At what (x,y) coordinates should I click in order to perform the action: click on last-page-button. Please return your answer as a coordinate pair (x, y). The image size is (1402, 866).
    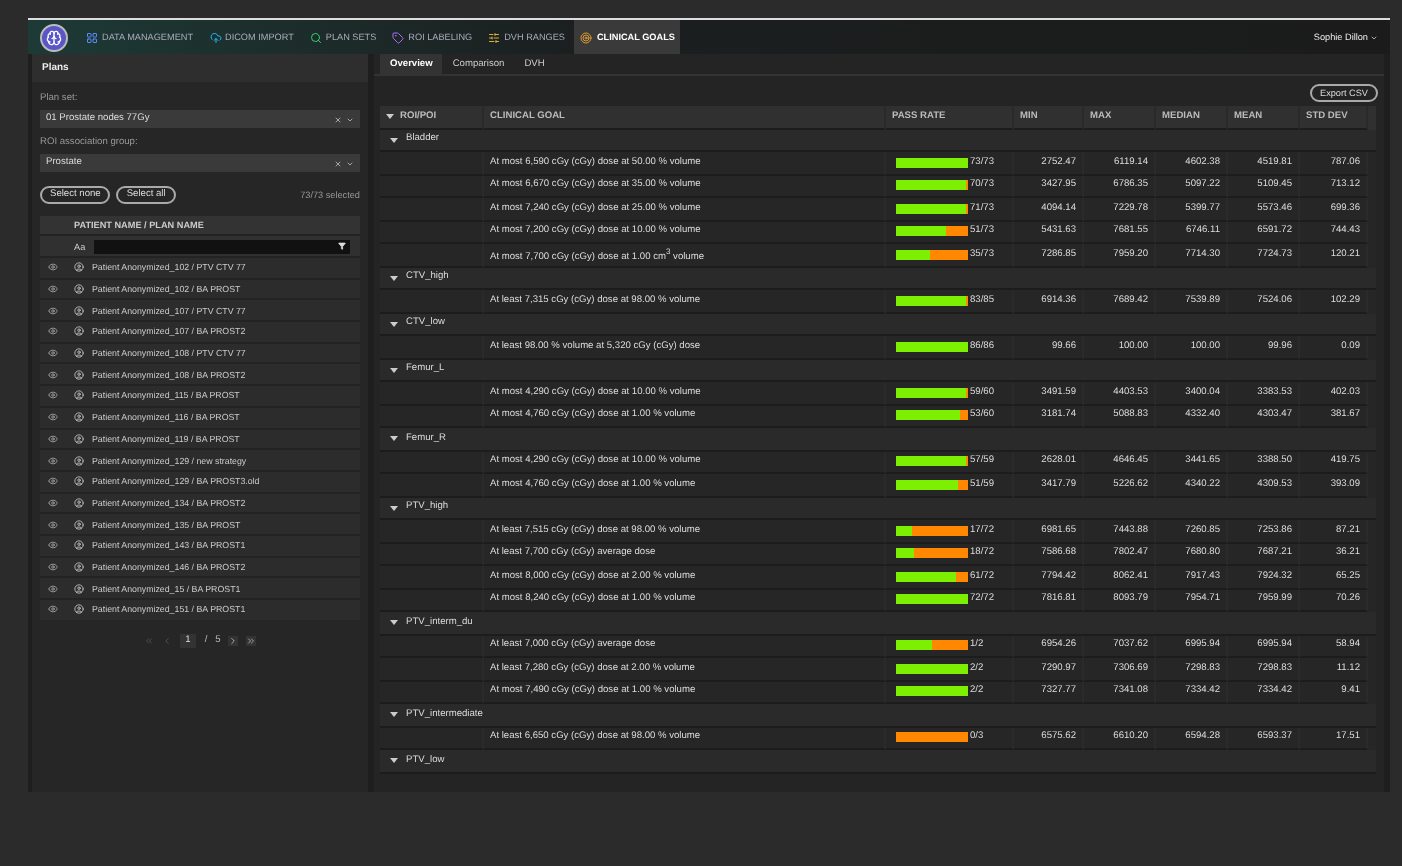
    Looking at the image, I should click on (251, 640).